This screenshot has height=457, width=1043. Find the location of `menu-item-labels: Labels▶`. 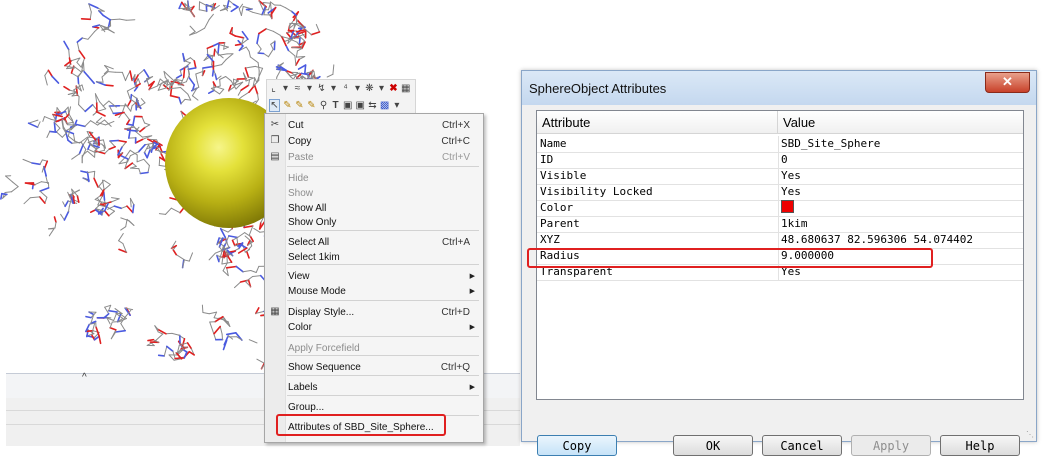

menu-item-labels: Labels▶ is located at coordinates (374, 387).